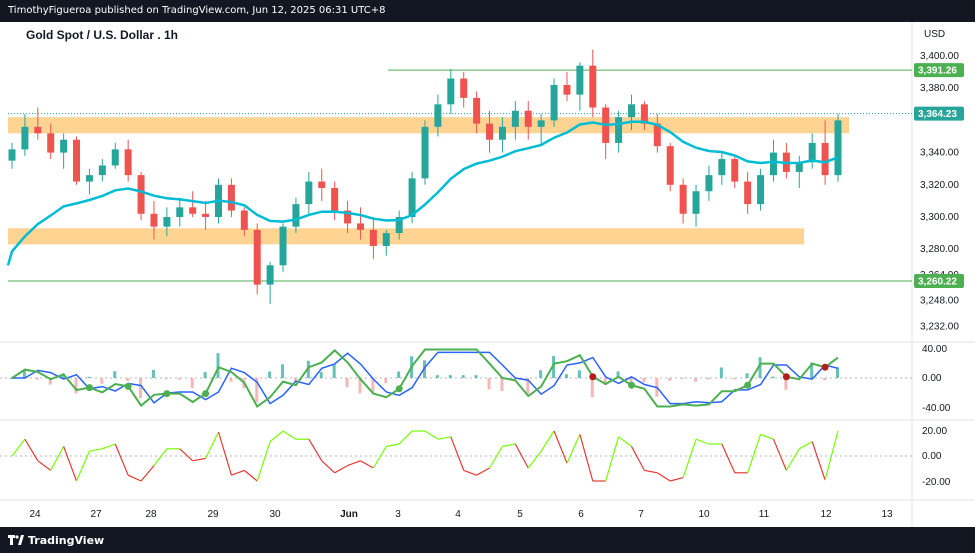  What do you see at coordinates (458, 514) in the screenshot?
I see `date-tick: 4` at bounding box center [458, 514].